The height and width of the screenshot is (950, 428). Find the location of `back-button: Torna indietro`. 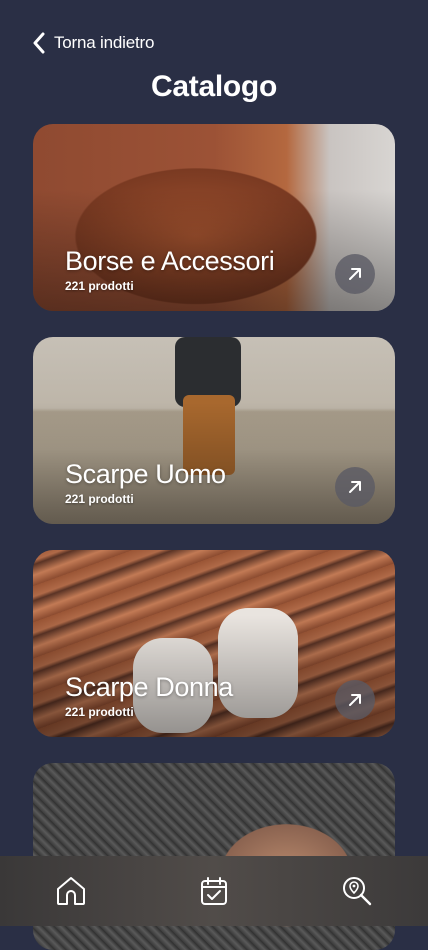

back-button: Torna indietro is located at coordinates (93, 43).